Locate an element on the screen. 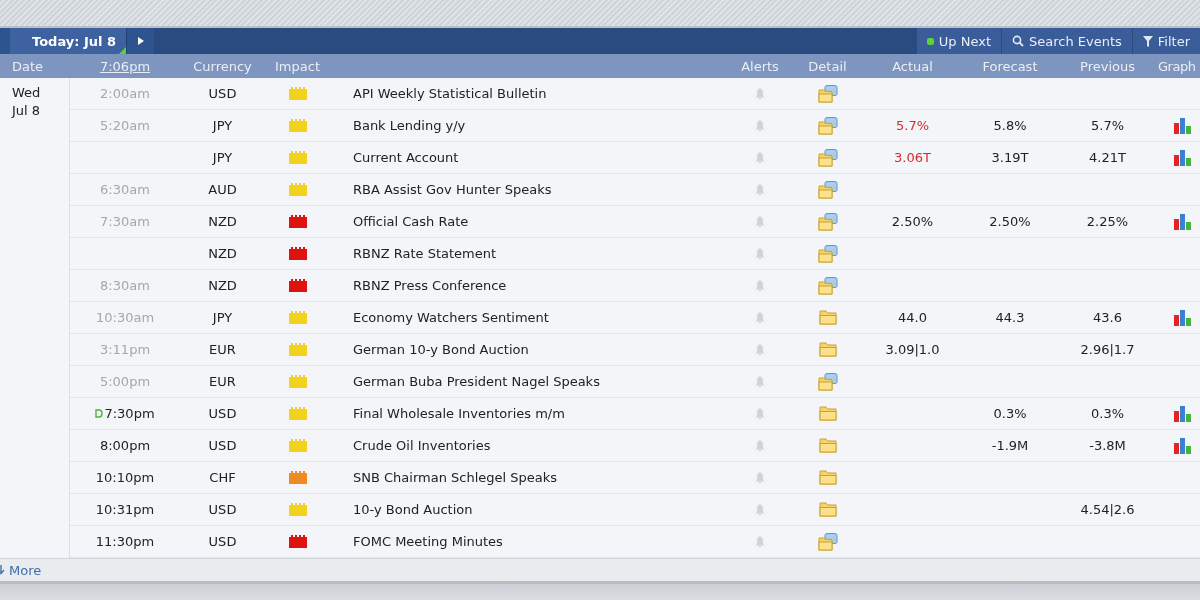 The width and height of the screenshot is (1200, 600). previous-value: 4.21T is located at coordinates (1107, 157).